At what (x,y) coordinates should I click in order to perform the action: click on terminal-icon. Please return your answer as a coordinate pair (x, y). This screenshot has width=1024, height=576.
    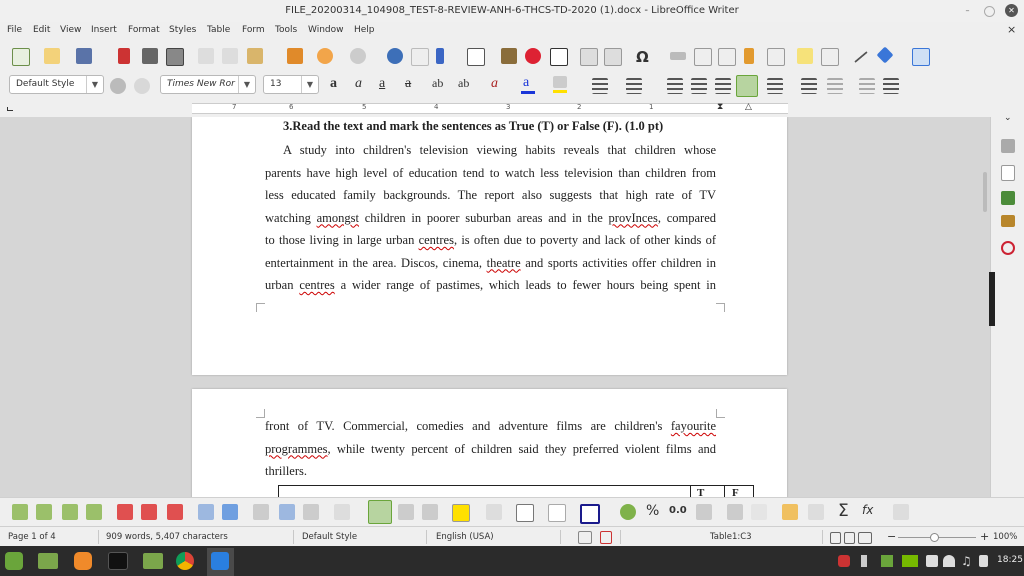
    Looking at the image, I should click on (118, 561).